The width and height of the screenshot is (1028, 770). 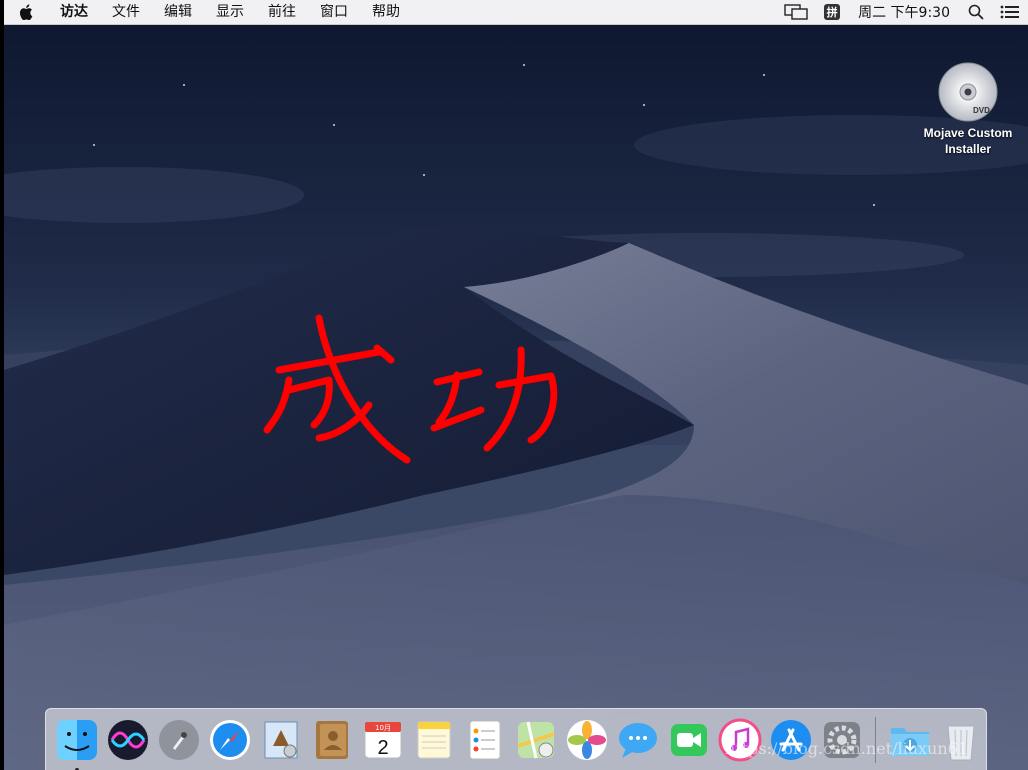 I want to click on mail-icon, so click(x=280, y=739).